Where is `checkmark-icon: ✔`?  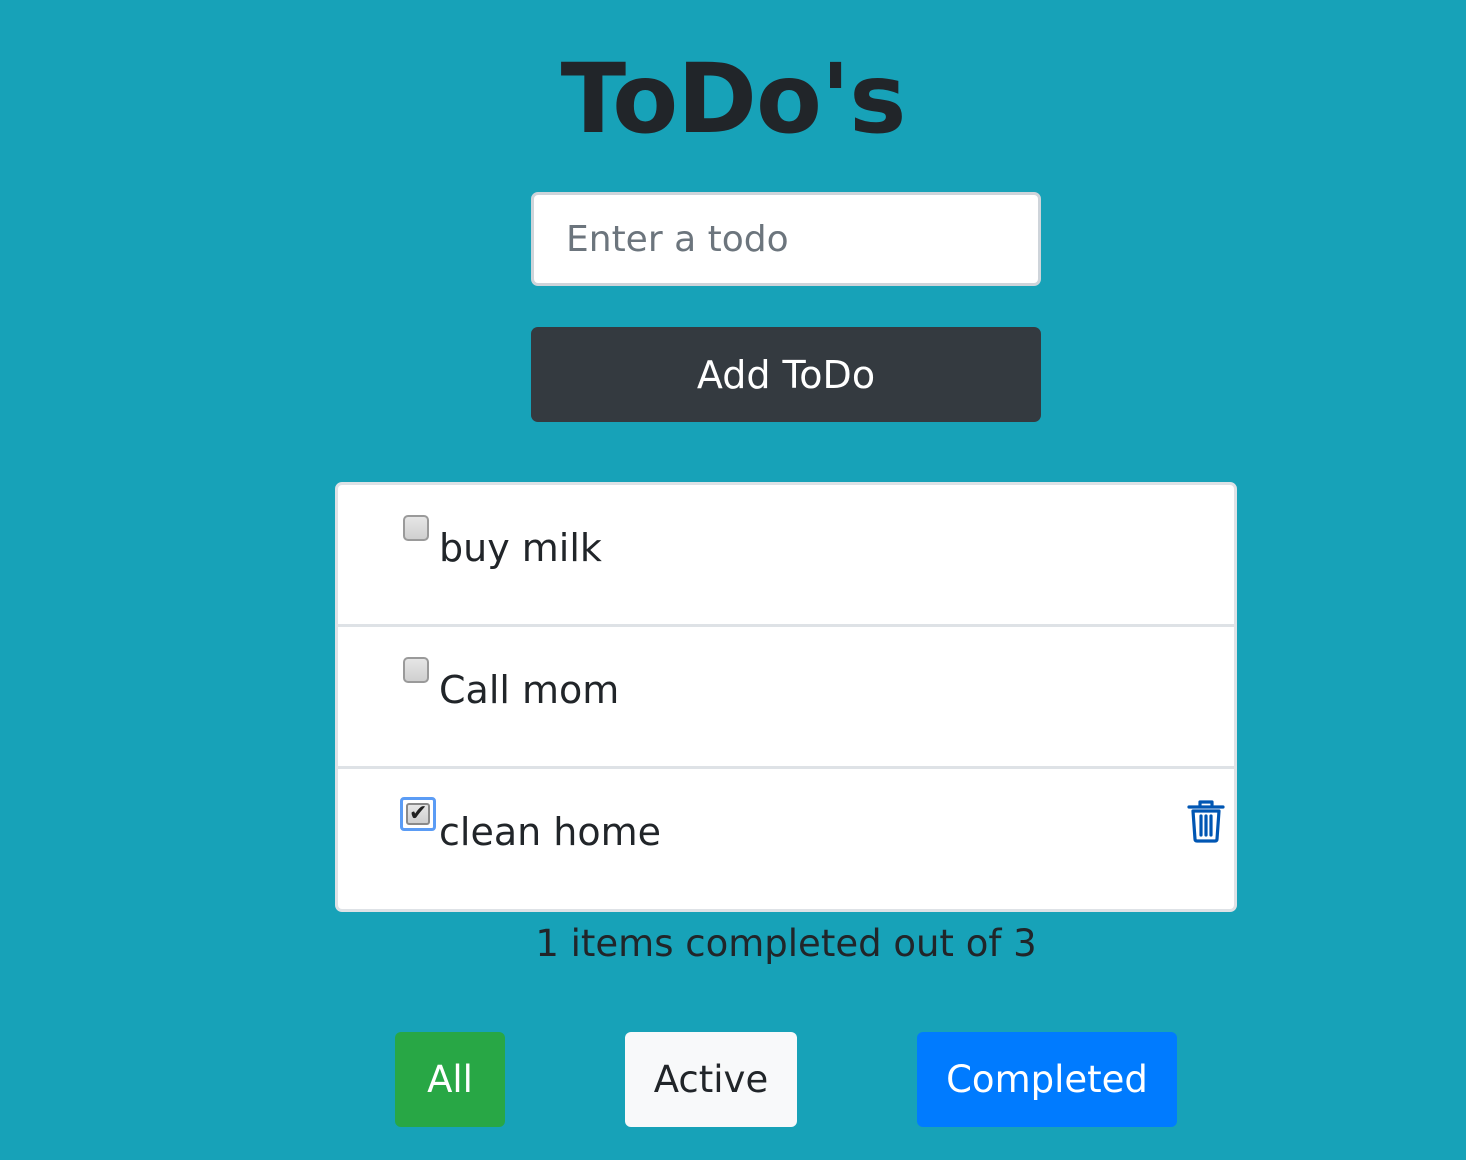 checkmark-icon: ✔ is located at coordinates (418, 813).